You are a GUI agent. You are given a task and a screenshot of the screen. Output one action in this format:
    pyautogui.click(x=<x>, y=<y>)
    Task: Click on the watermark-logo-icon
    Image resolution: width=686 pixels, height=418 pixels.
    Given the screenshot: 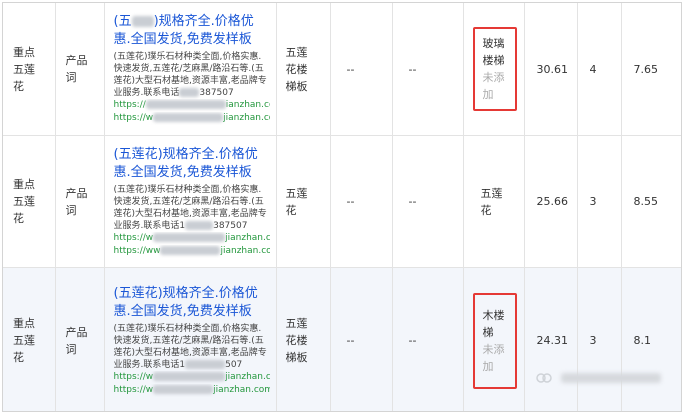 What is the action you would take?
    pyautogui.click(x=544, y=378)
    